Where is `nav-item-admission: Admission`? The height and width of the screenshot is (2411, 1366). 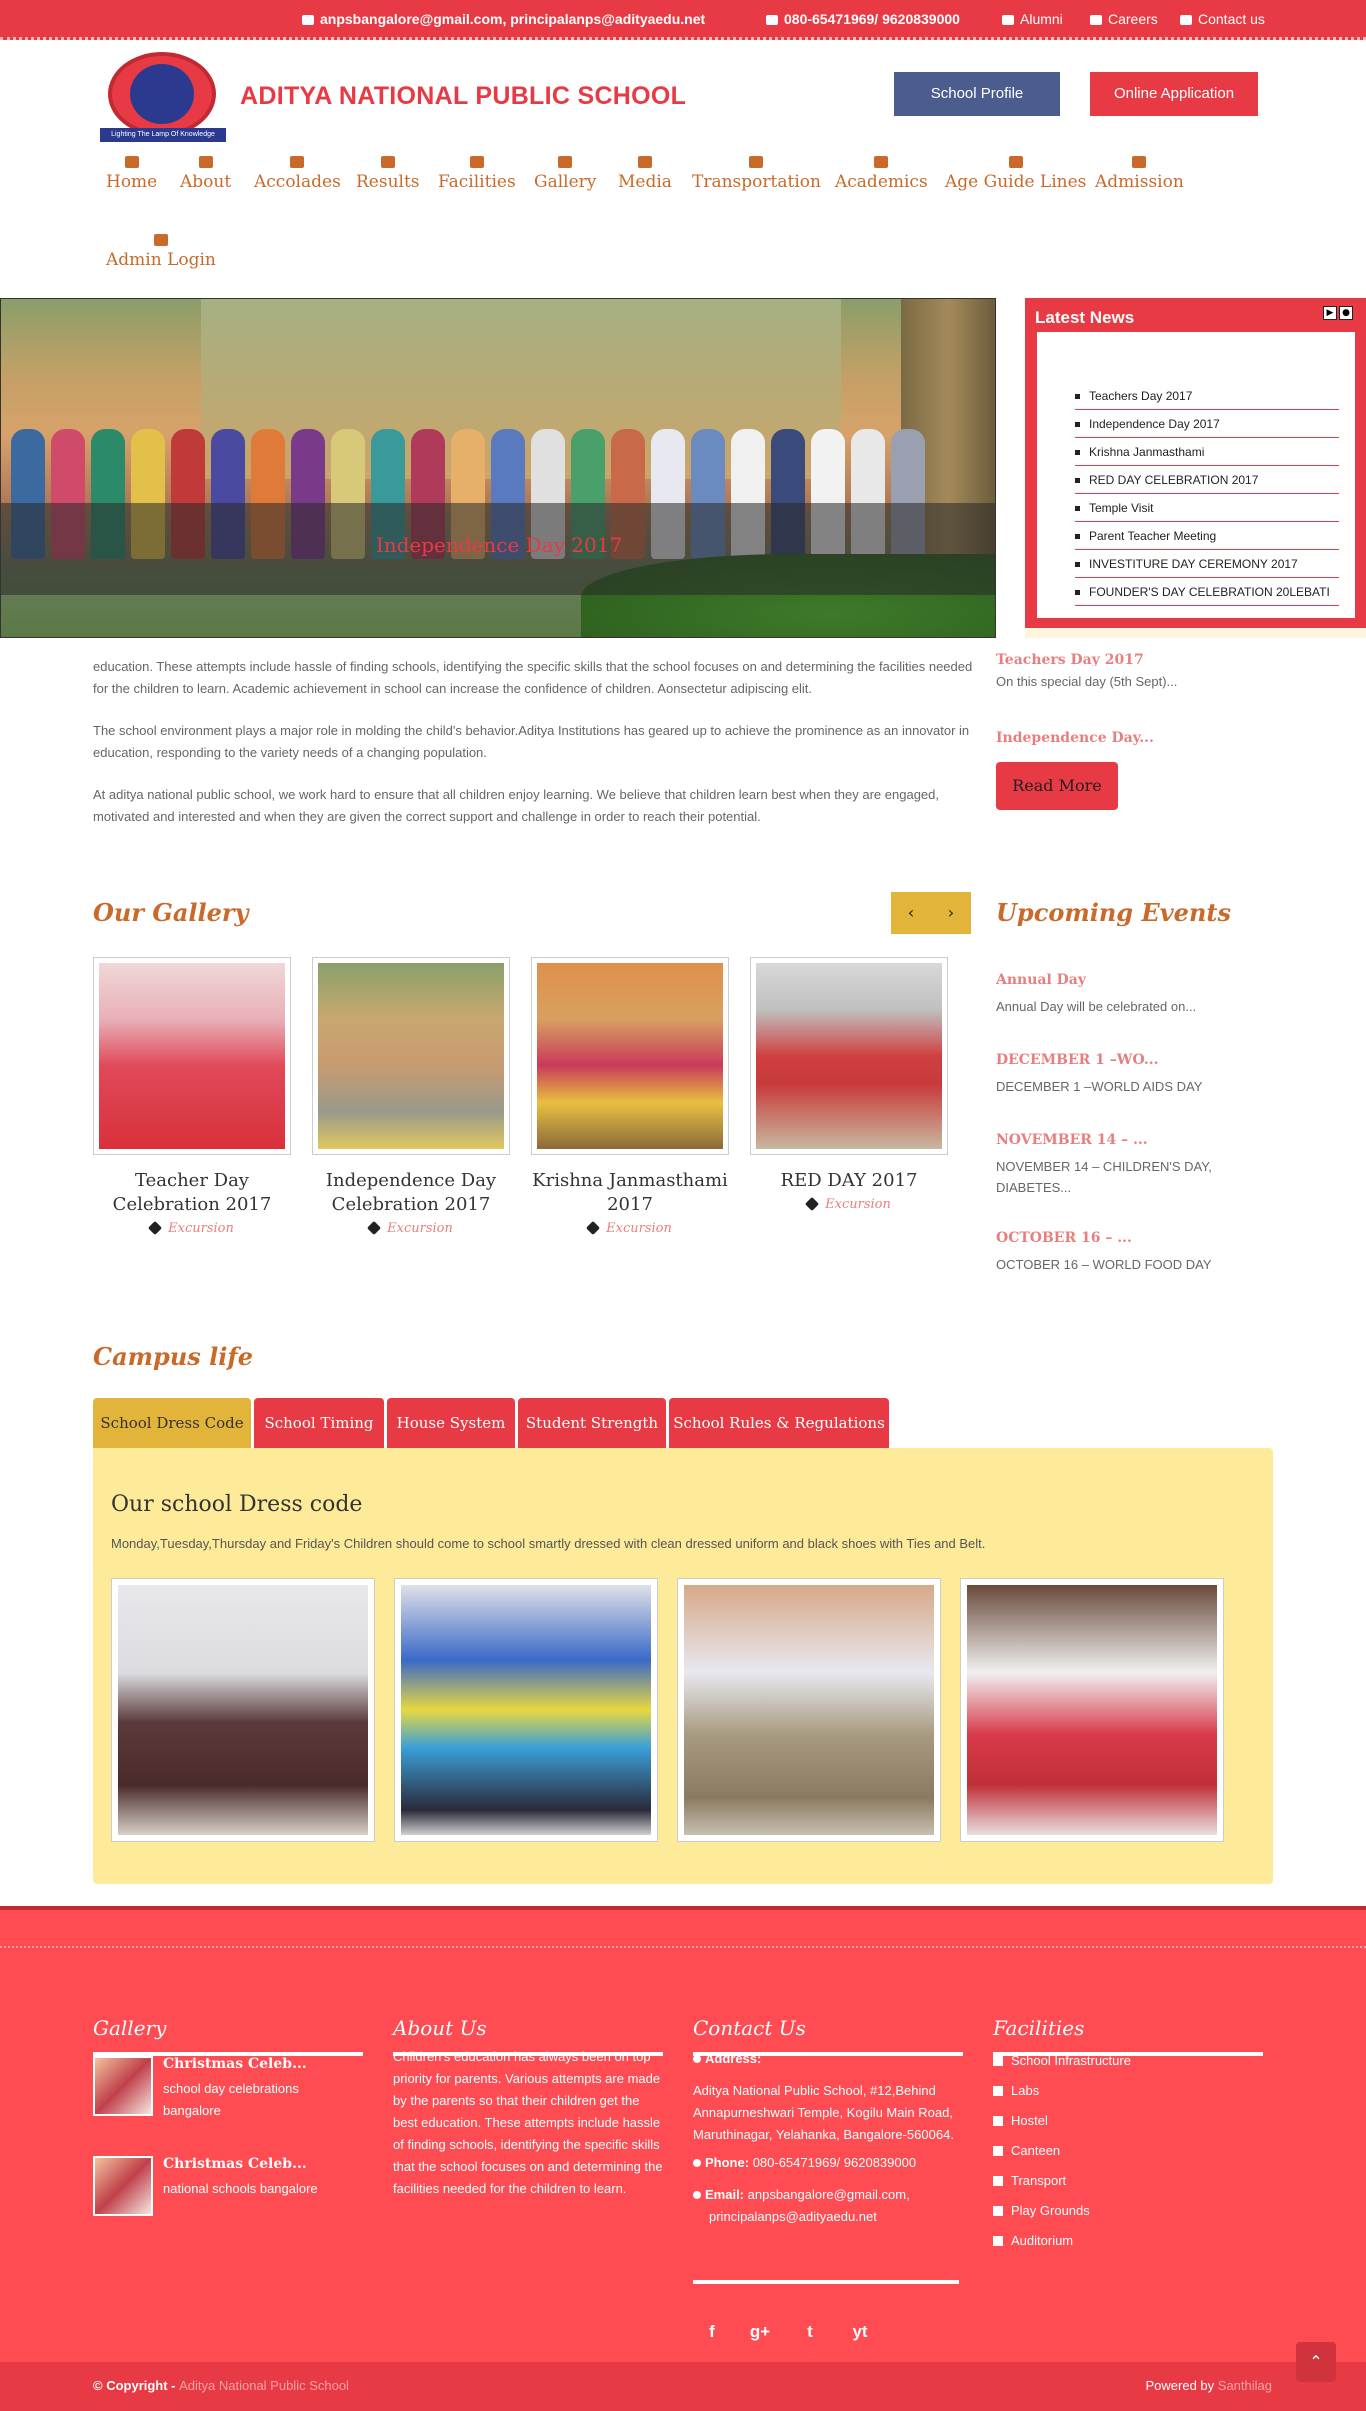
nav-item-admission: Admission is located at coordinates (1139, 174).